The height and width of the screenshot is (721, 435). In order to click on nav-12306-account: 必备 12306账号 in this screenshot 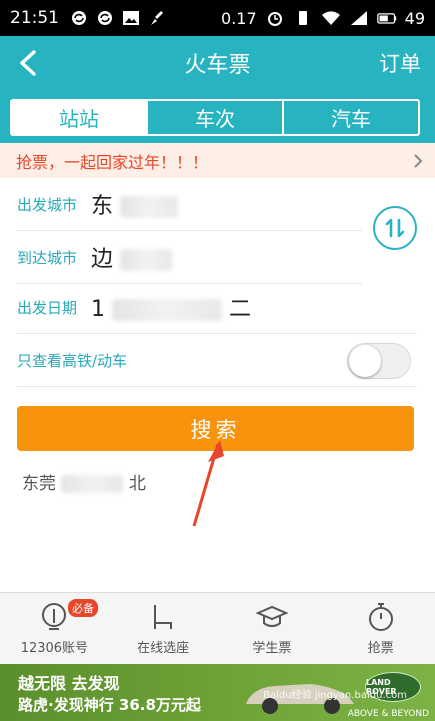, I will do `click(54, 628)`.